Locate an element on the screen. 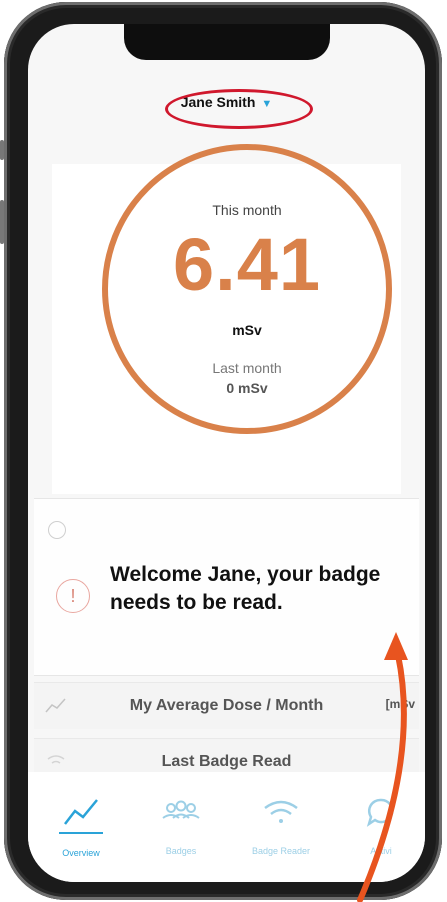 This screenshot has height=902, width=447. this-month-label: This month is located at coordinates (247, 210).